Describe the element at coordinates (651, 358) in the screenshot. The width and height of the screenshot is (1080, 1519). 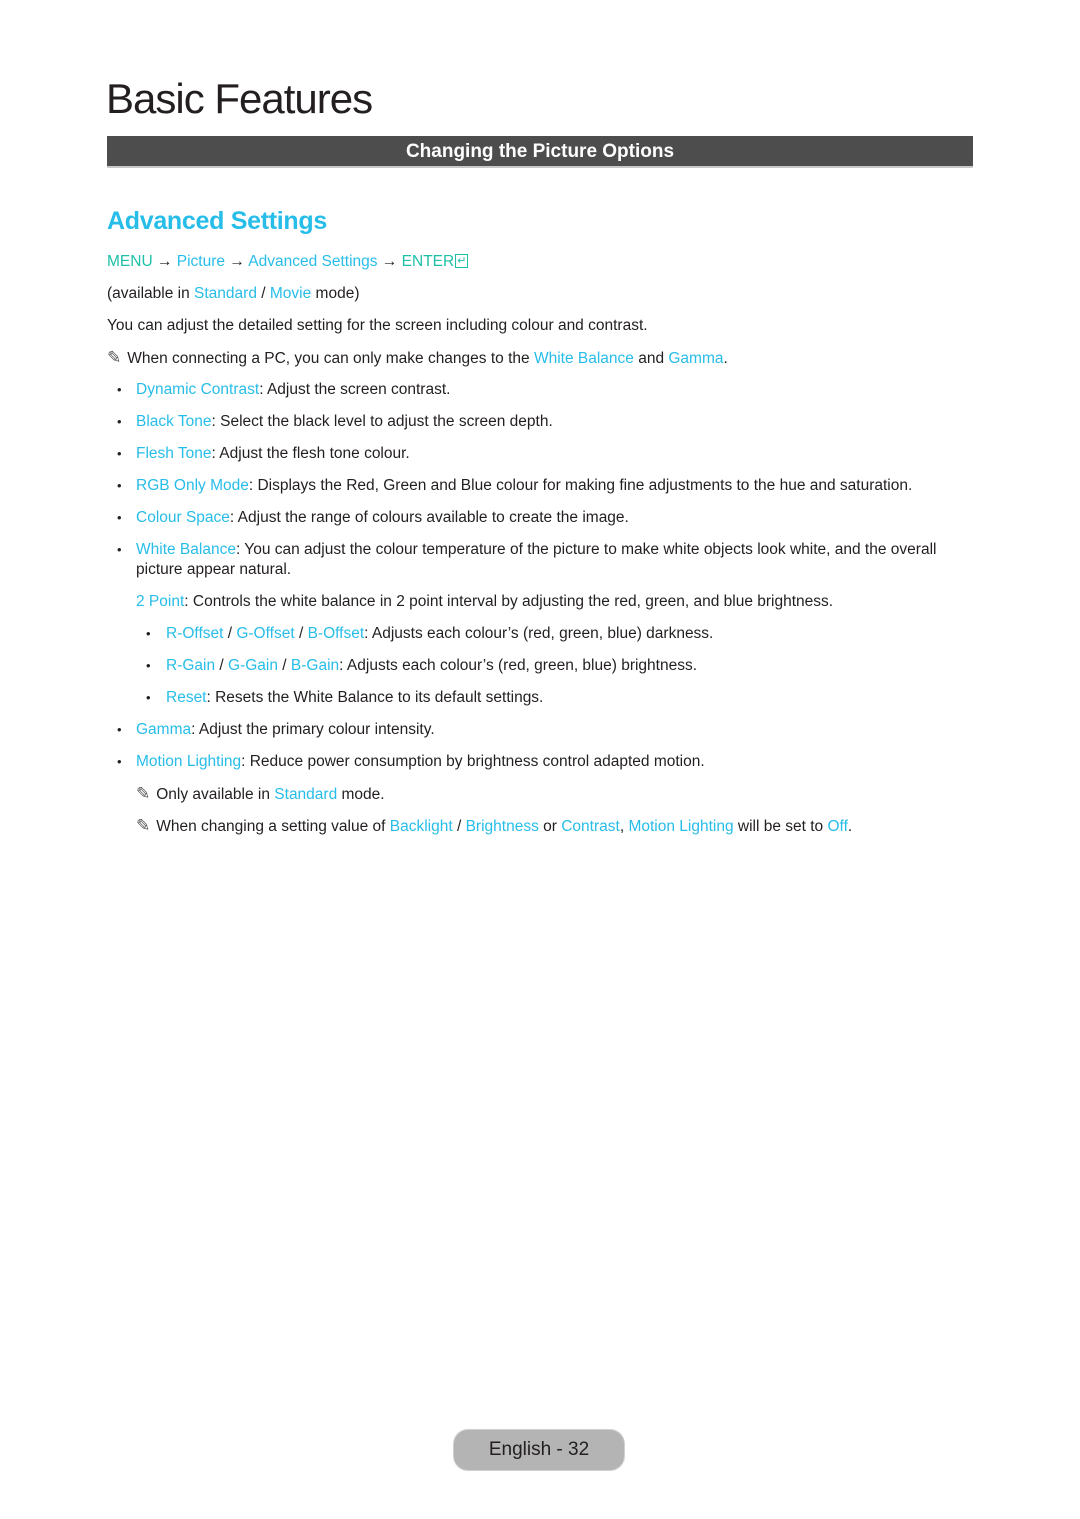
I see `note-text: and` at that location.